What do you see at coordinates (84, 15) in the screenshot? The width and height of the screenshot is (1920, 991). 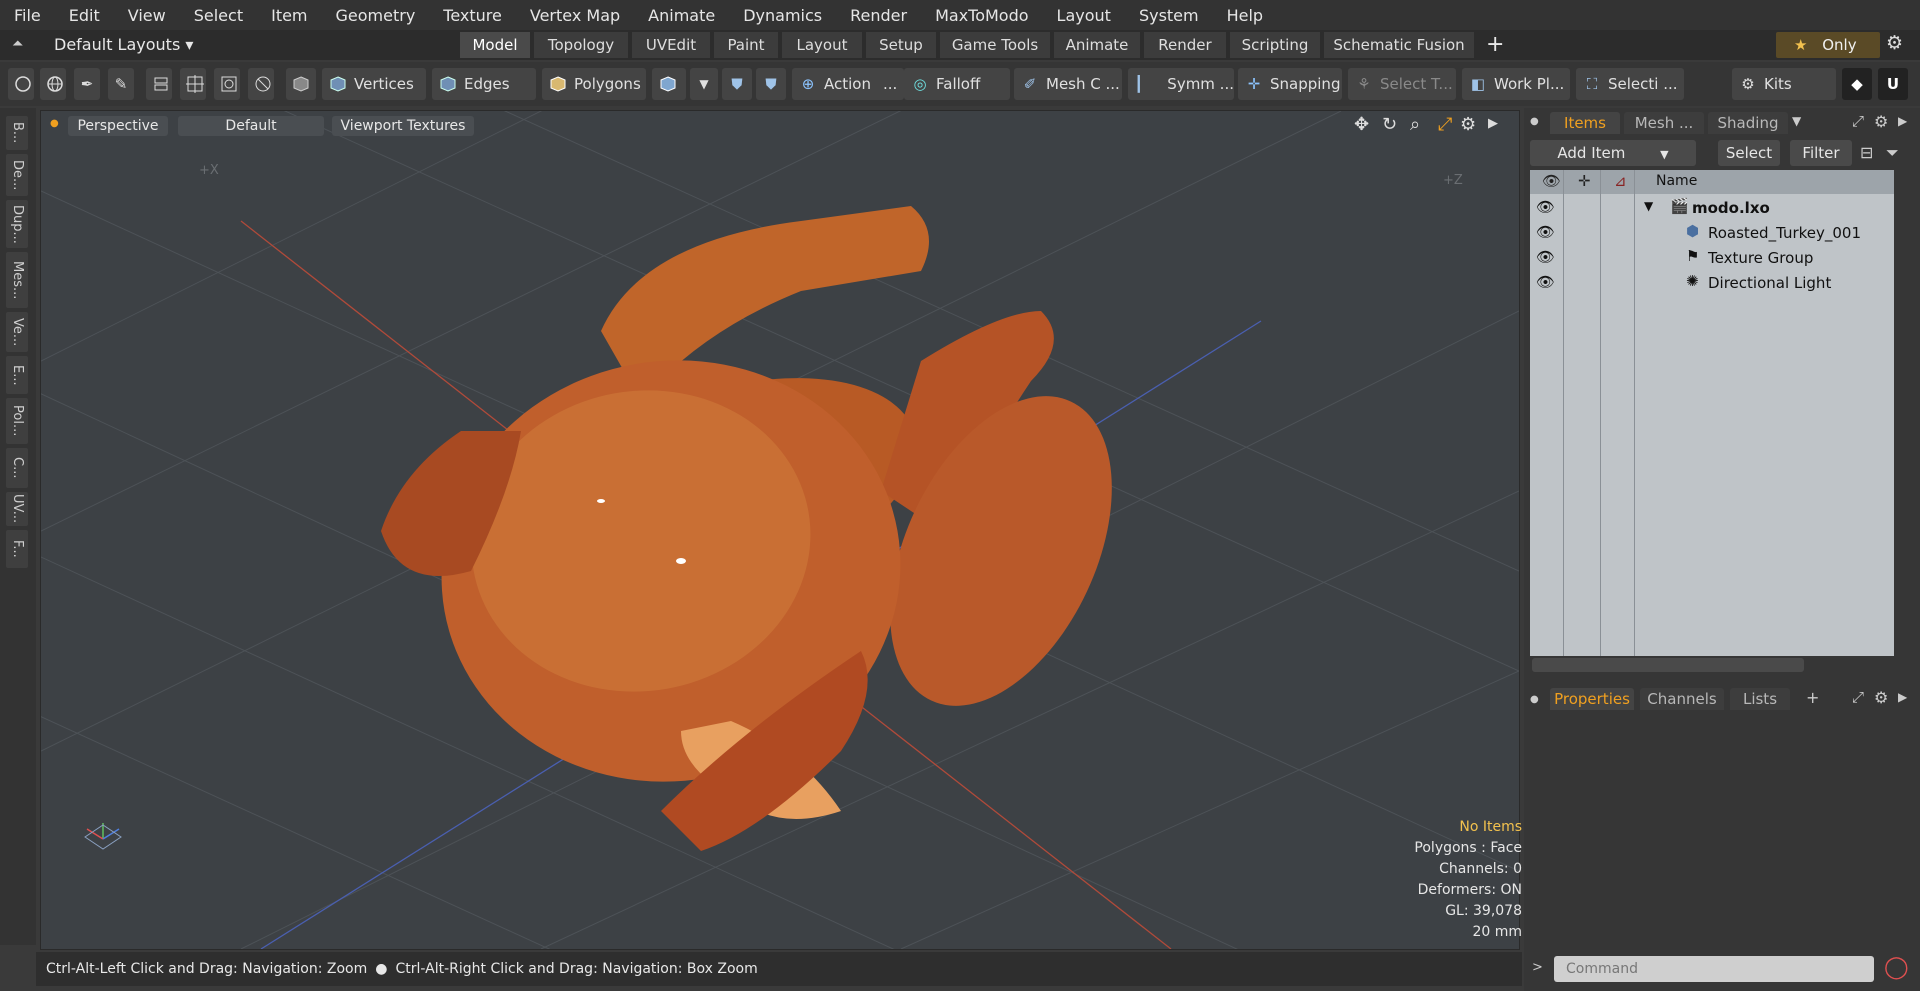 I see `menu-edit: Edit` at bounding box center [84, 15].